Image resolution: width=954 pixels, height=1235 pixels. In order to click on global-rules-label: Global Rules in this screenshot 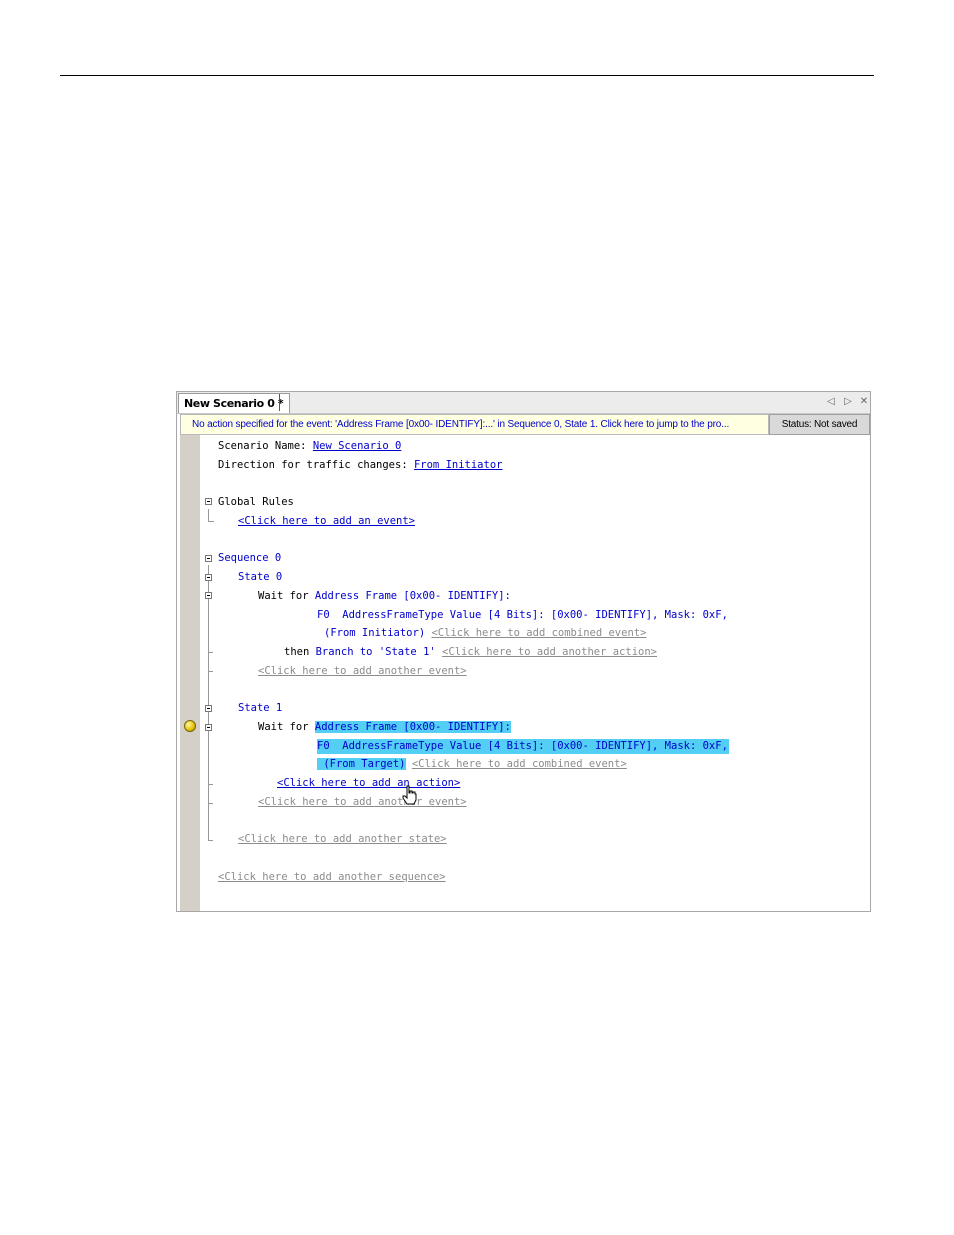, I will do `click(256, 502)`.